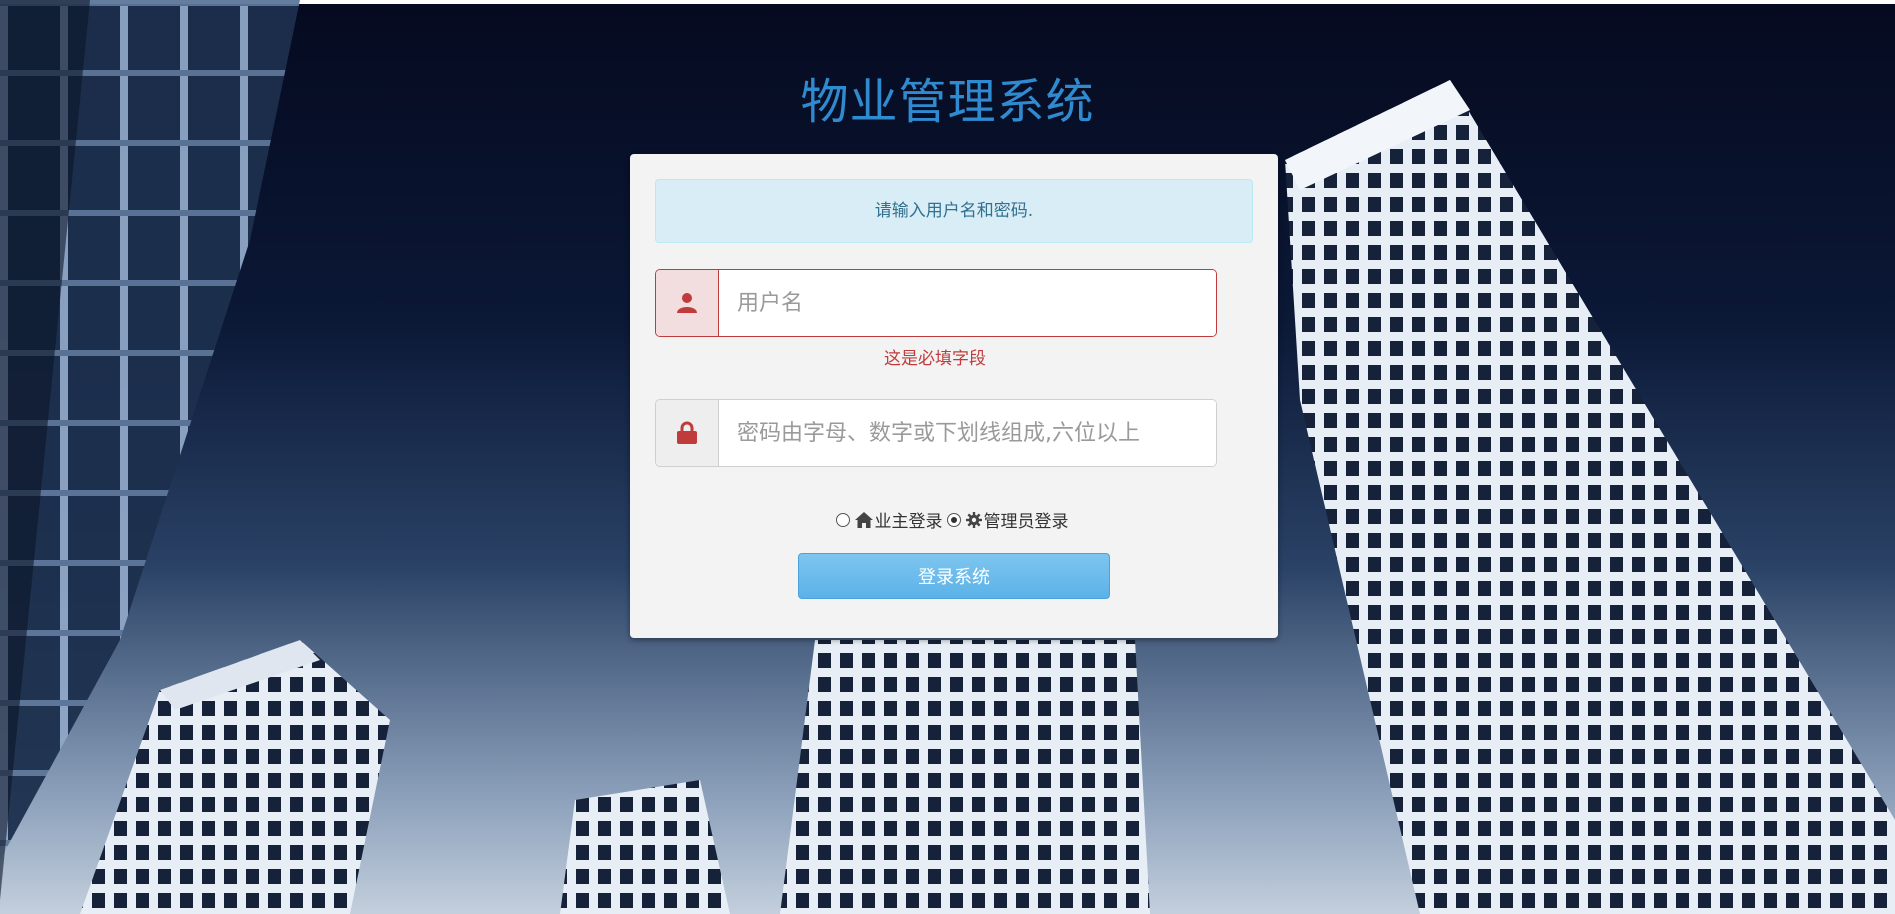 This screenshot has width=1895, height=914. What do you see at coordinates (967, 303) in the screenshot?
I see `username-input` at bounding box center [967, 303].